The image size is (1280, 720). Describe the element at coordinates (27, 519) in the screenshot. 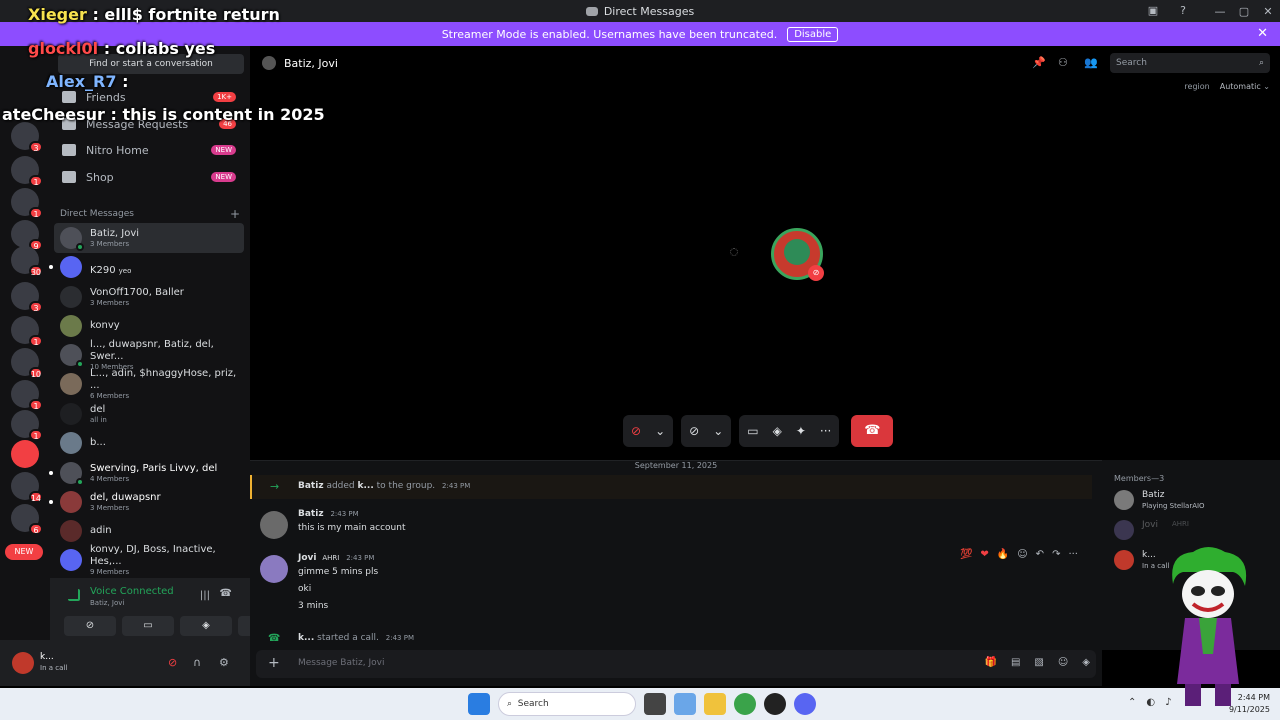

I see `server-icon: 6` at that location.